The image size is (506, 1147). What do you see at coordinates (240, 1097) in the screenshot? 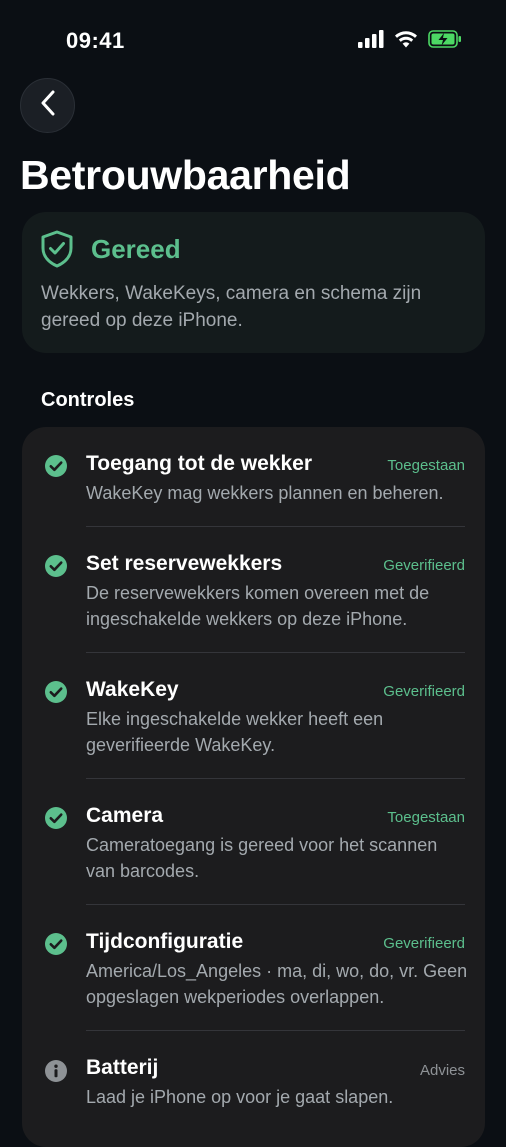
I see `check-description: Laad je iPhone op voor je gaat slapen.` at bounding box center [240, 1097].